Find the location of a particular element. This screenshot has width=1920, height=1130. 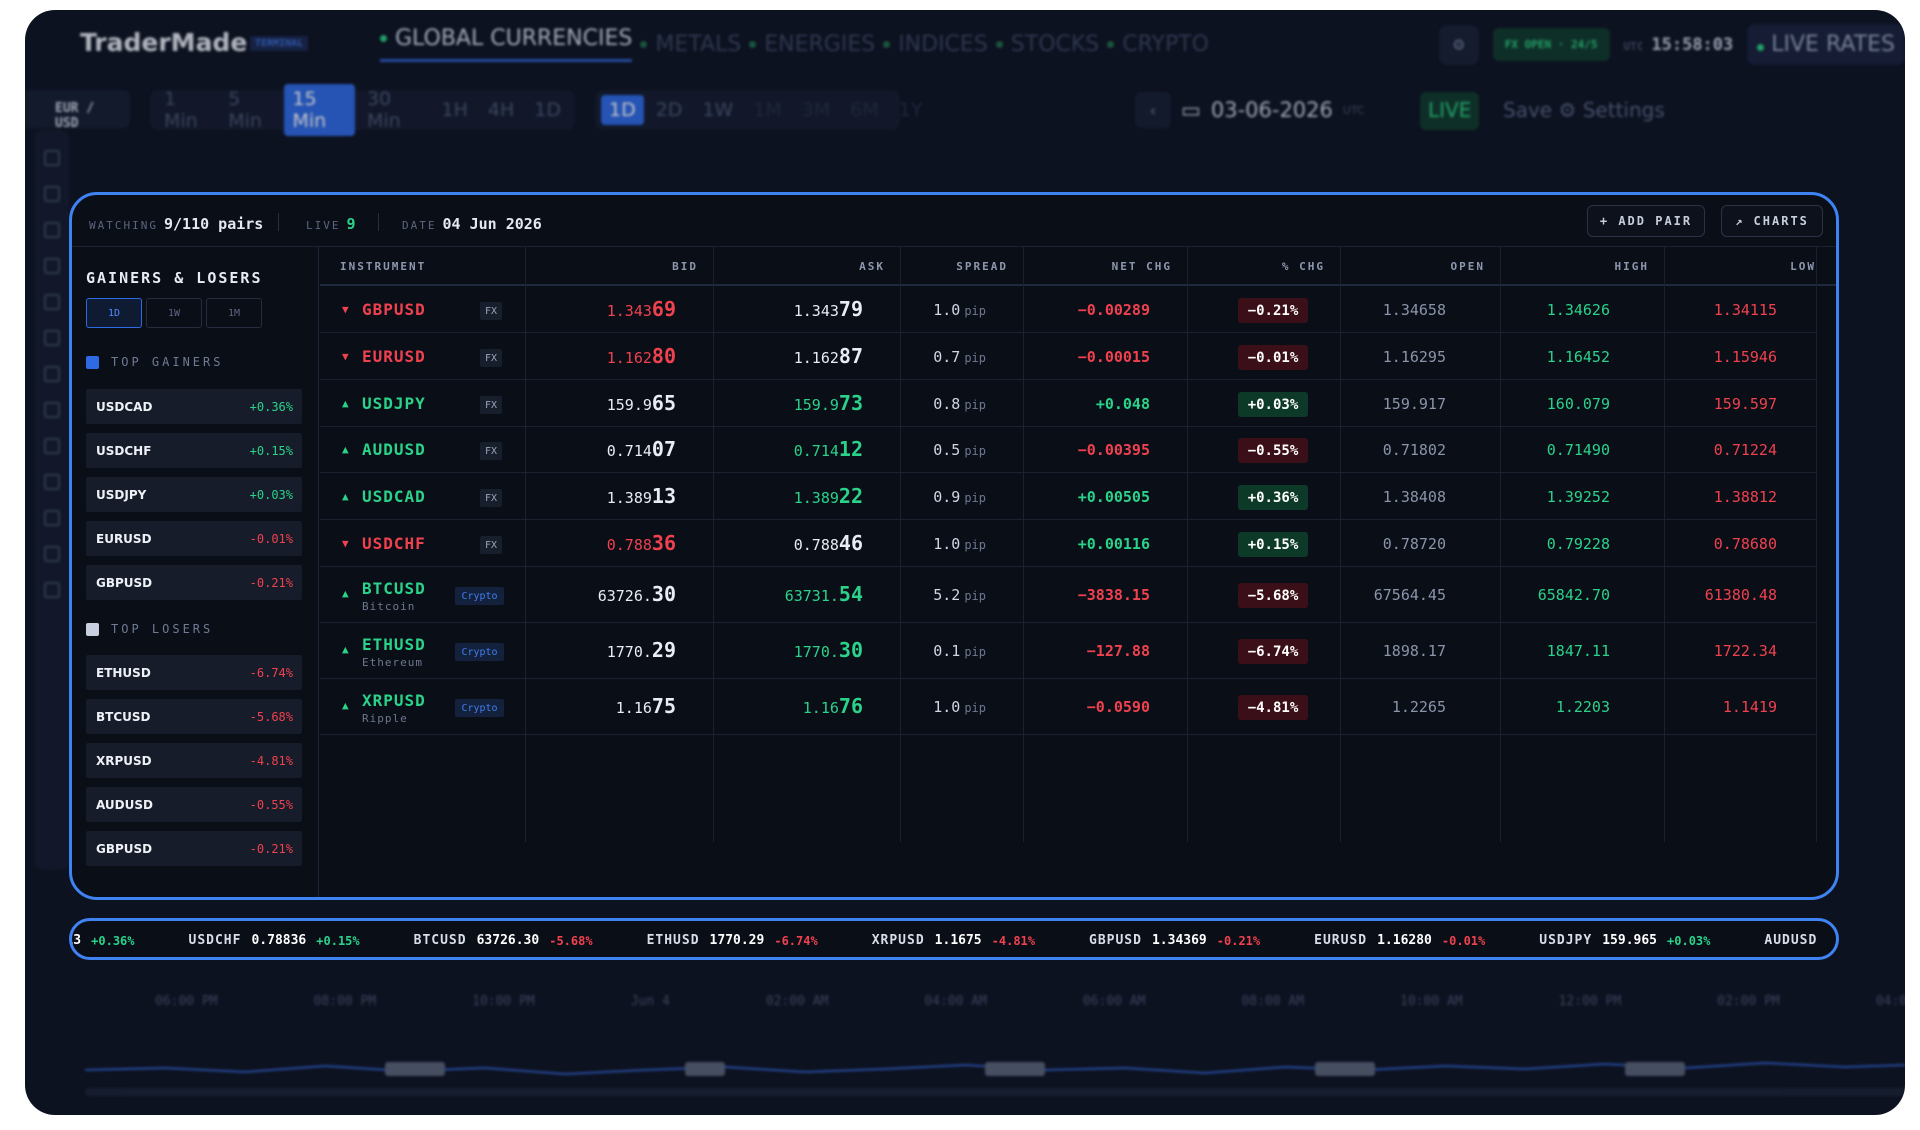

ticker-item: BTCUSD 63726.30 -5.68% is located at coordinates (503, 940).